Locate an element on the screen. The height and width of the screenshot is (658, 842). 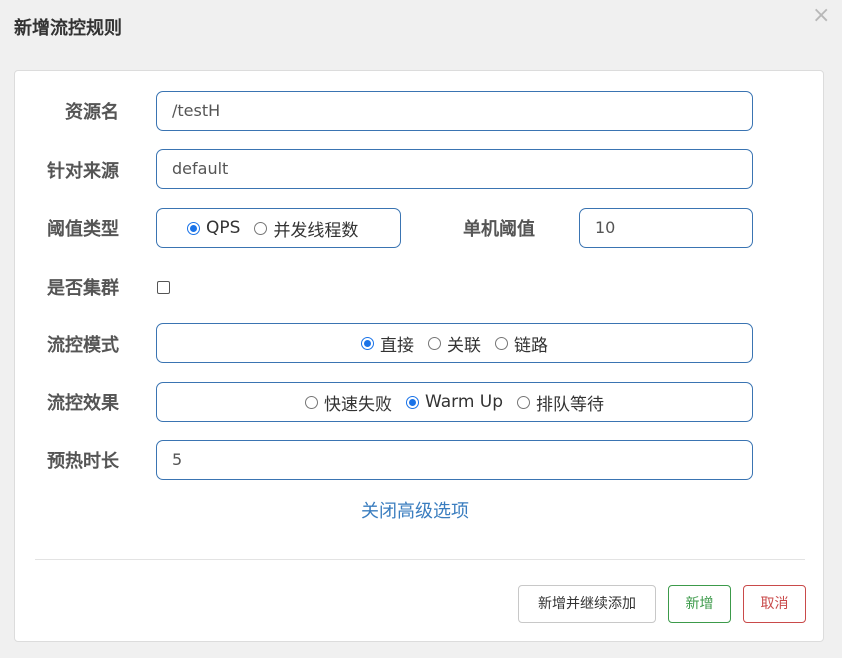
radio-label-queue: 排队等待 is located at coordinates (570, 404).